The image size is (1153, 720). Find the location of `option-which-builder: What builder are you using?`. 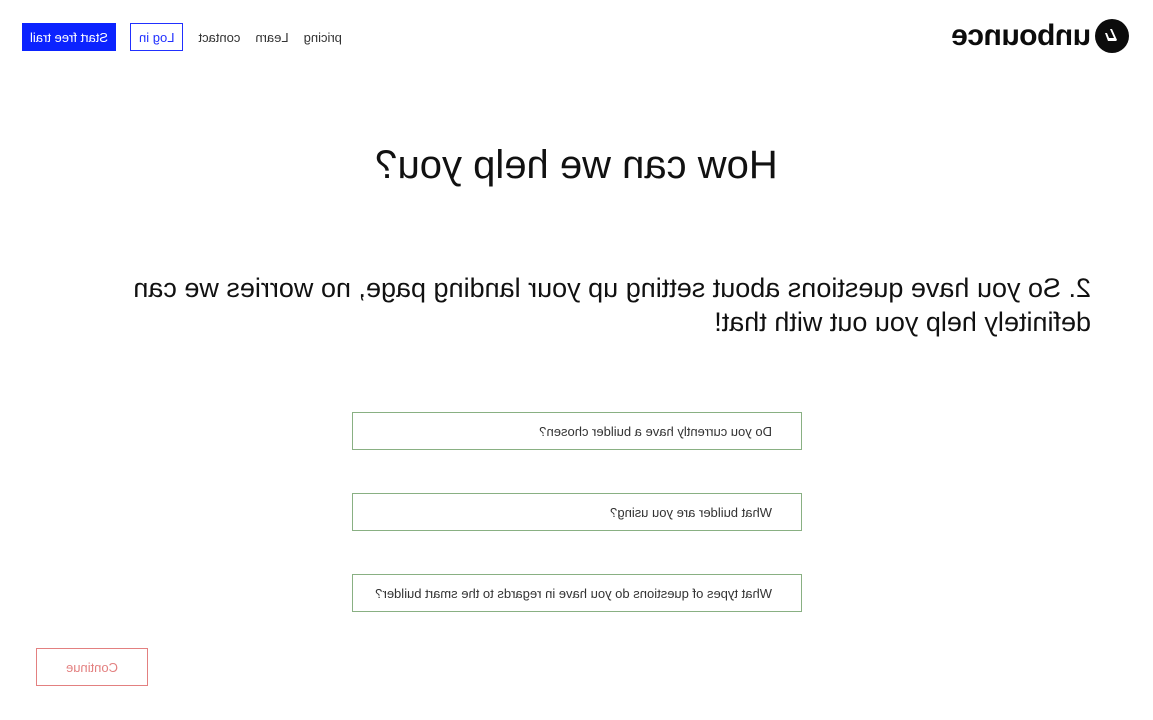

option-which-builder: What builder are you using? is located at coordinates (577, 512).